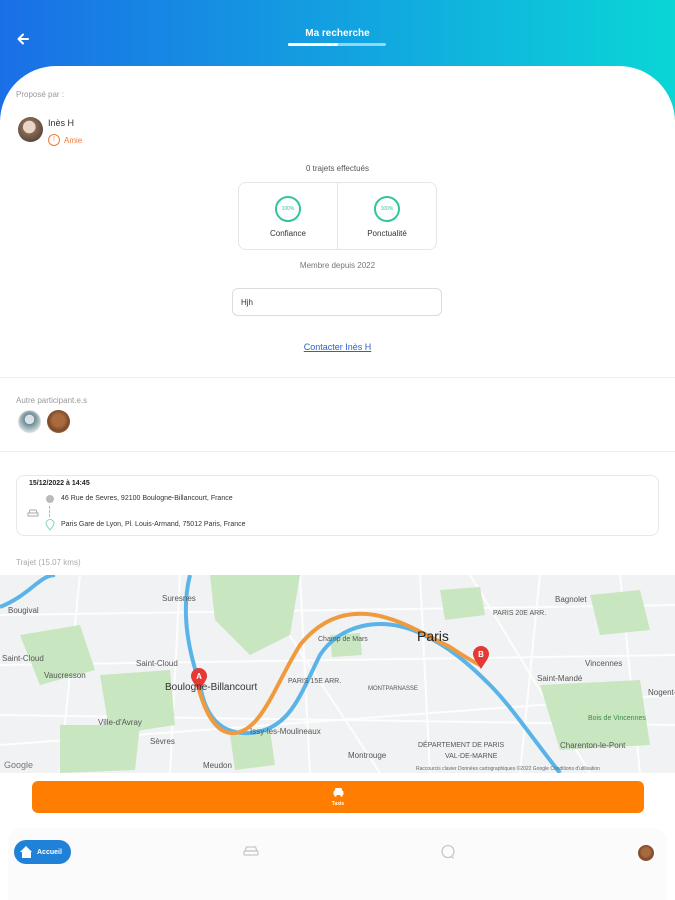 The height and width of the screenshot is (900, 675). I want to click on participants-label: Autre participant.e.s, so click(52, 400).